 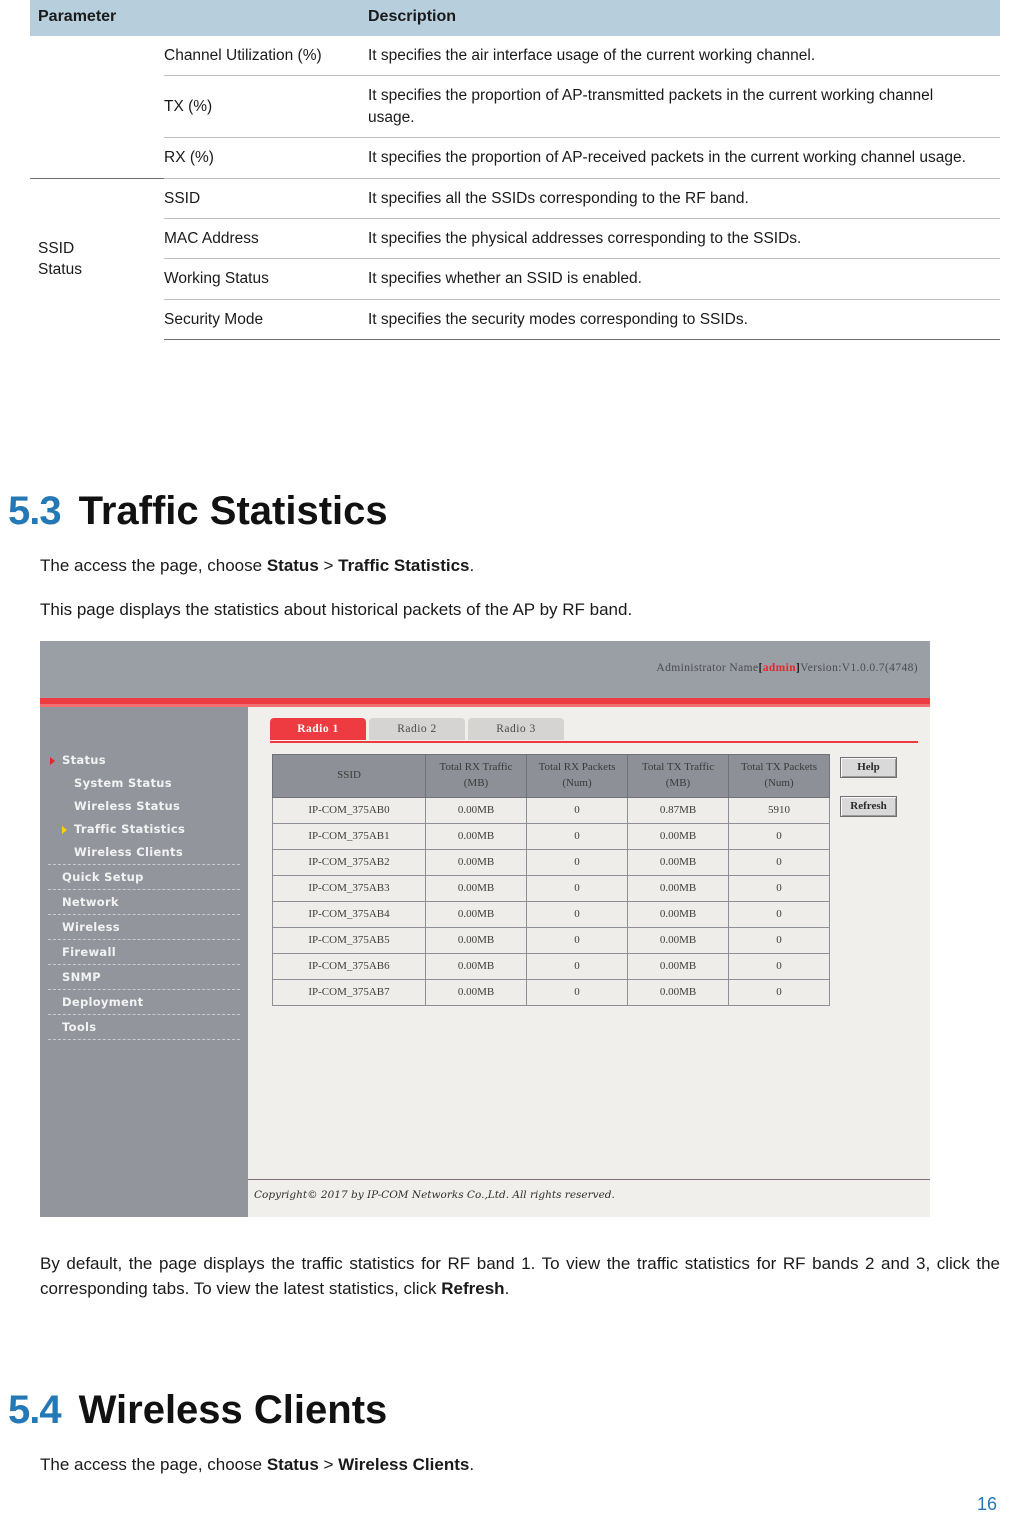 What do you see at coordinates (779, 810) in the screenshot?
I see `cell-tx-packets: 5910` at bounding box center [779, 810].